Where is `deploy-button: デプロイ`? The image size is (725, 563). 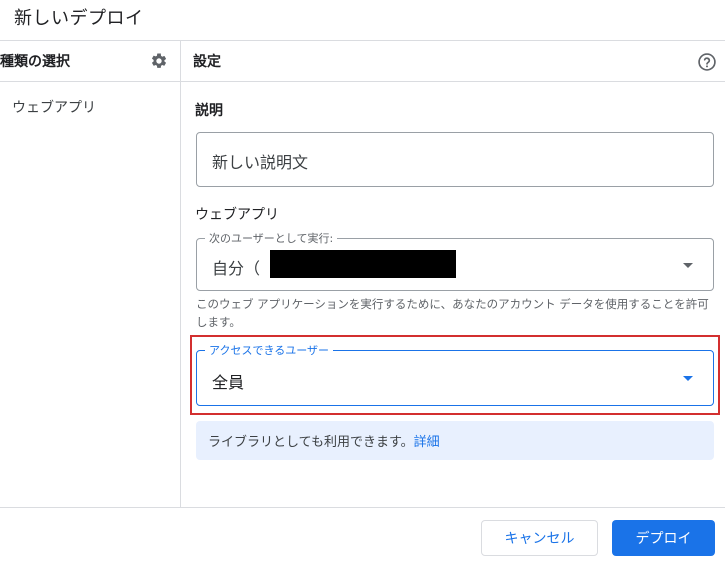 deploy-button: デプロイ is located at coordinates (663, 538).